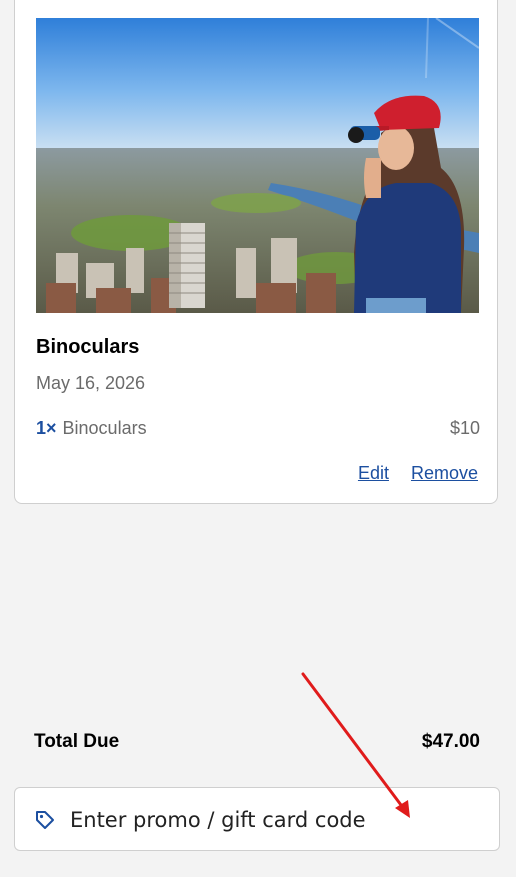  What do you see at coordinates (104, 428) in the screenshot?
I see `line-item-name: Binoculars` at bounding box center [104, 428].